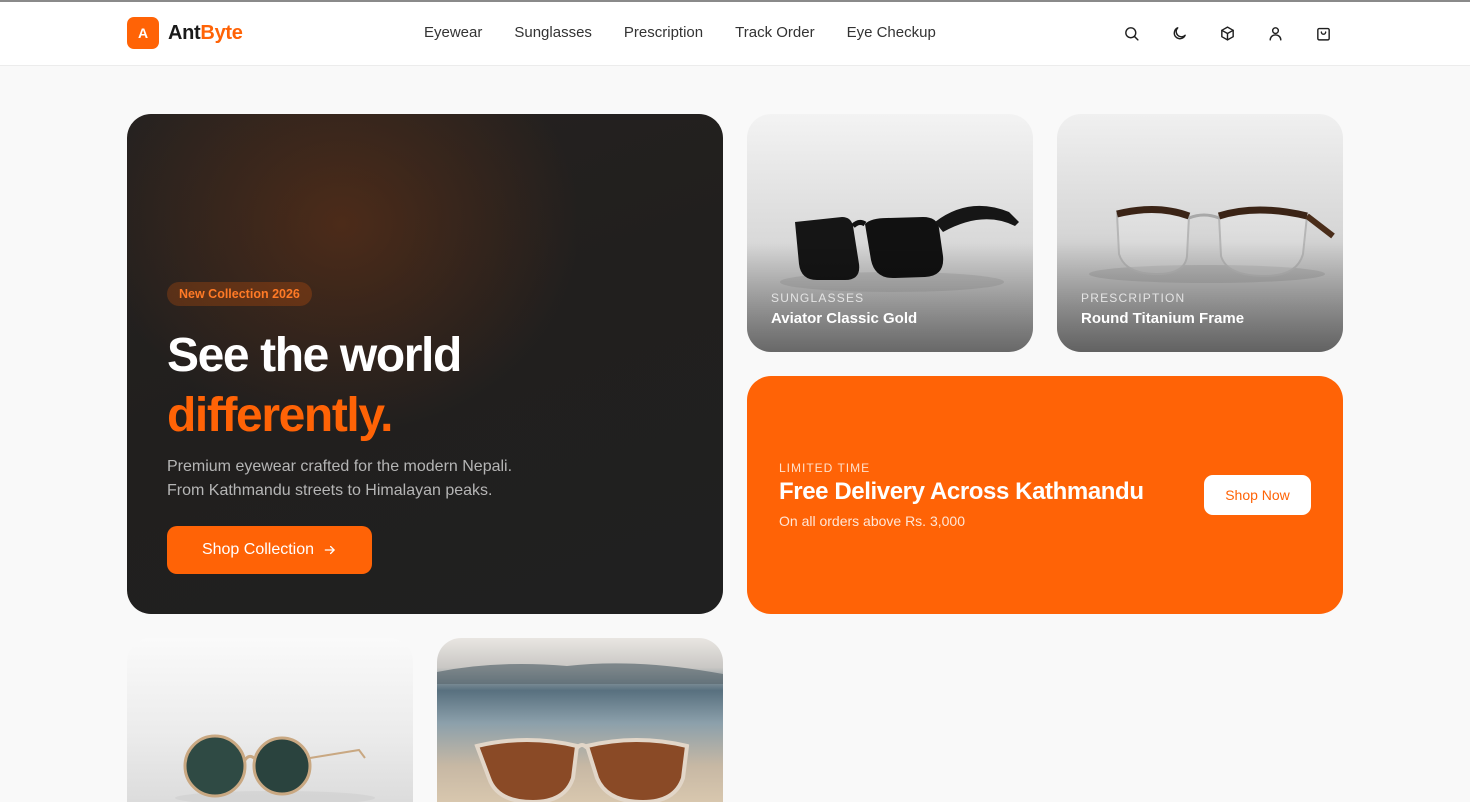 The image size is (1470, 802). I want to click on nav-item-eye-checkup: Eye Checkup, so click(891, 32).